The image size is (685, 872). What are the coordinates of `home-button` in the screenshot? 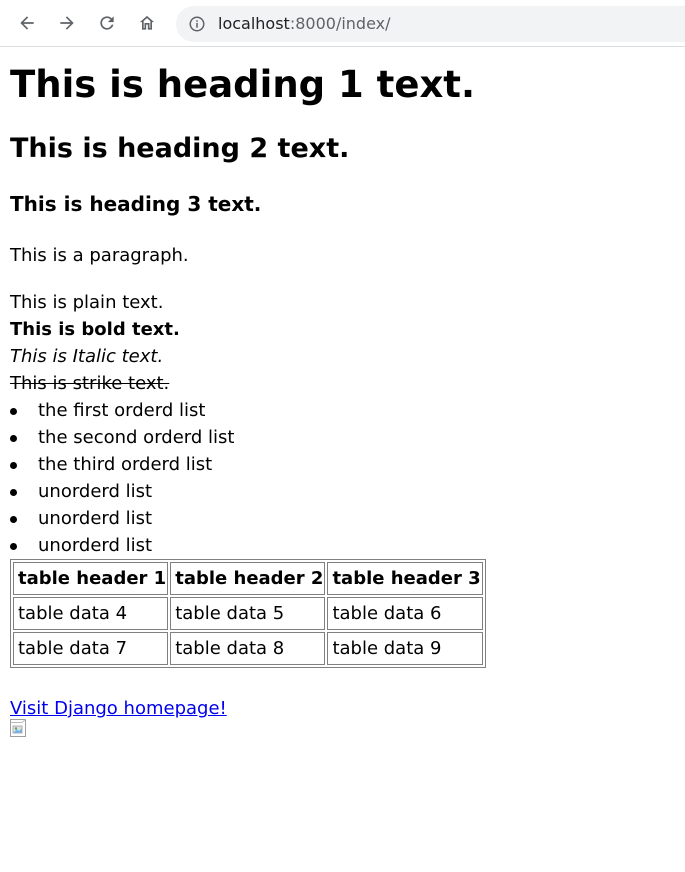 It's located at (147, 23).